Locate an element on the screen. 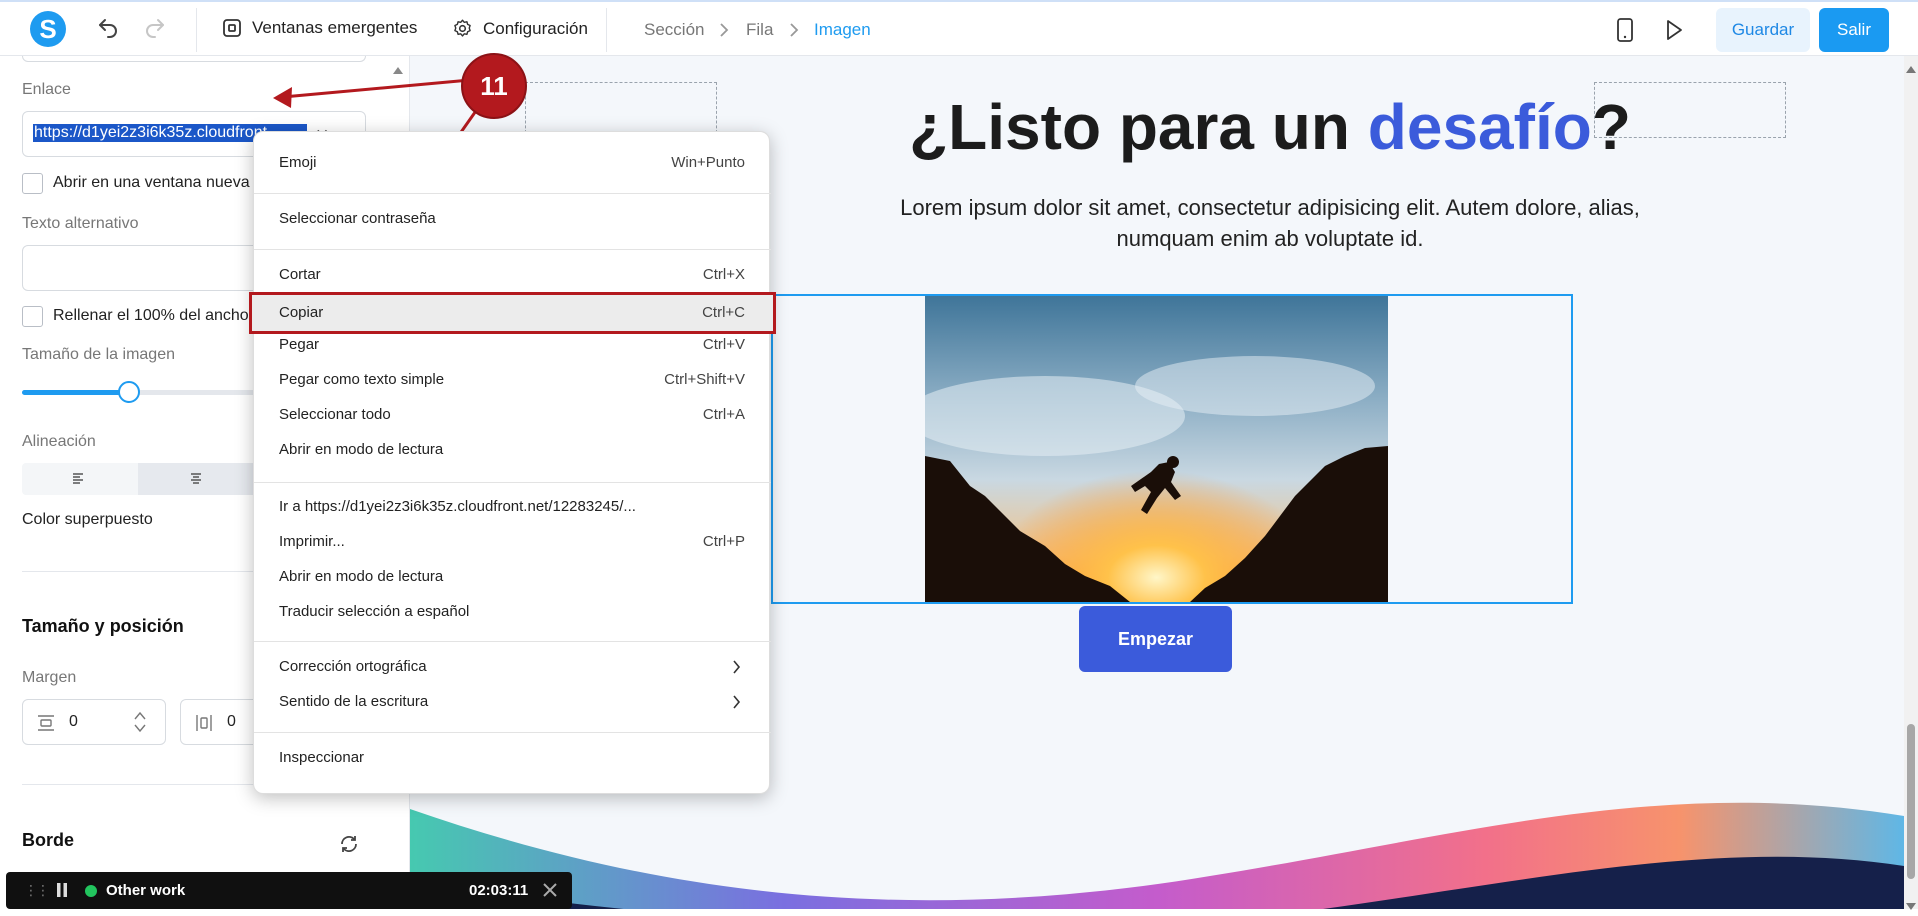 This screenshot has width=1918, height=916. menu-item-label: Corrección ortográfica is located at coordinates (353, 666).